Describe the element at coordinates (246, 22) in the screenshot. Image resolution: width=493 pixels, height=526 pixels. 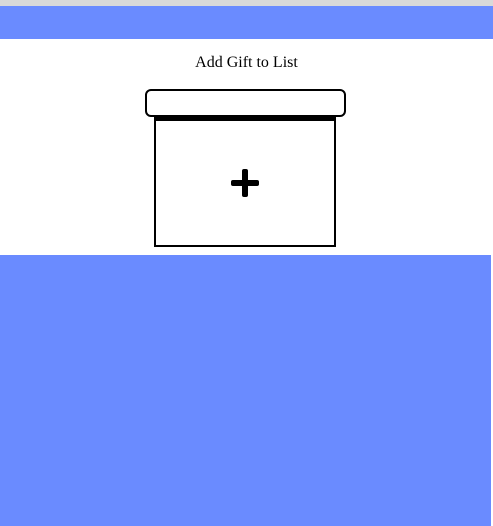
I see `header-bar` at that location.